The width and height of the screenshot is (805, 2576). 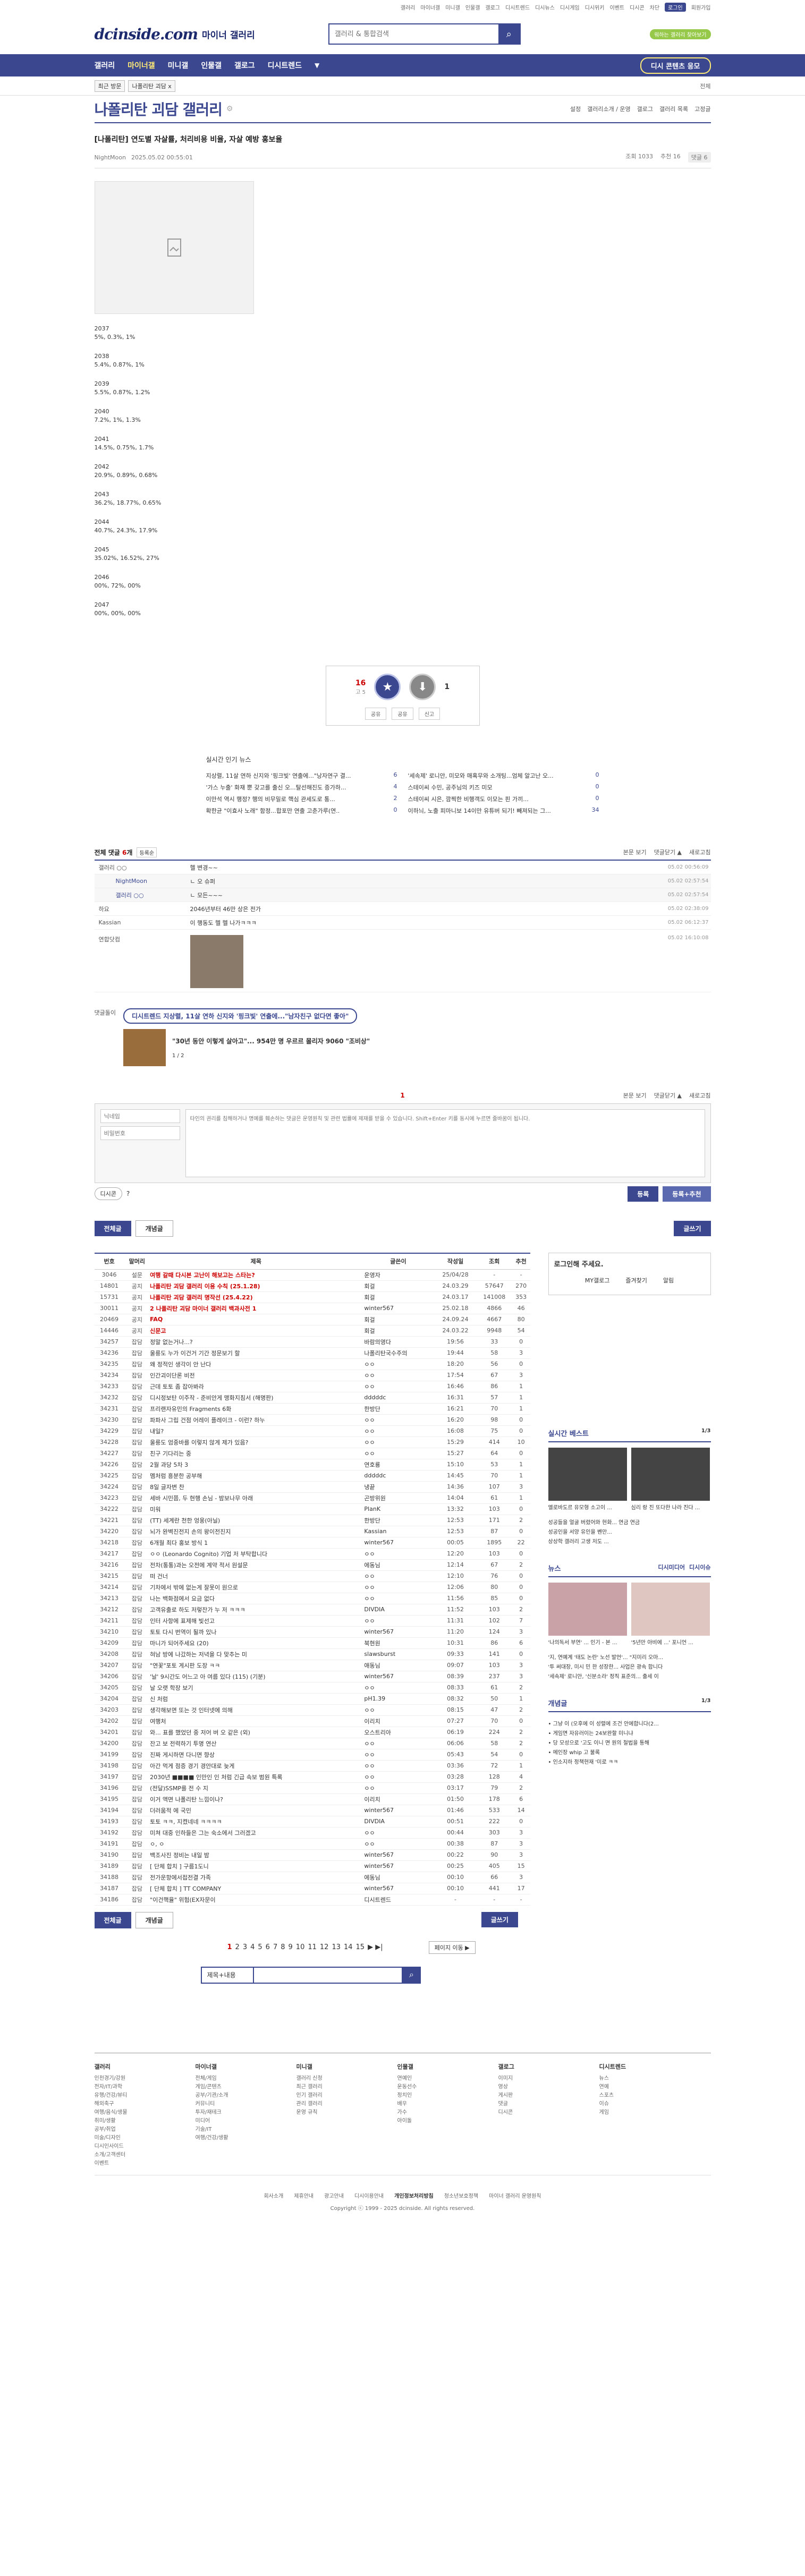 I want to click on rec-action-2: 신고, so click(x=429, y=714).